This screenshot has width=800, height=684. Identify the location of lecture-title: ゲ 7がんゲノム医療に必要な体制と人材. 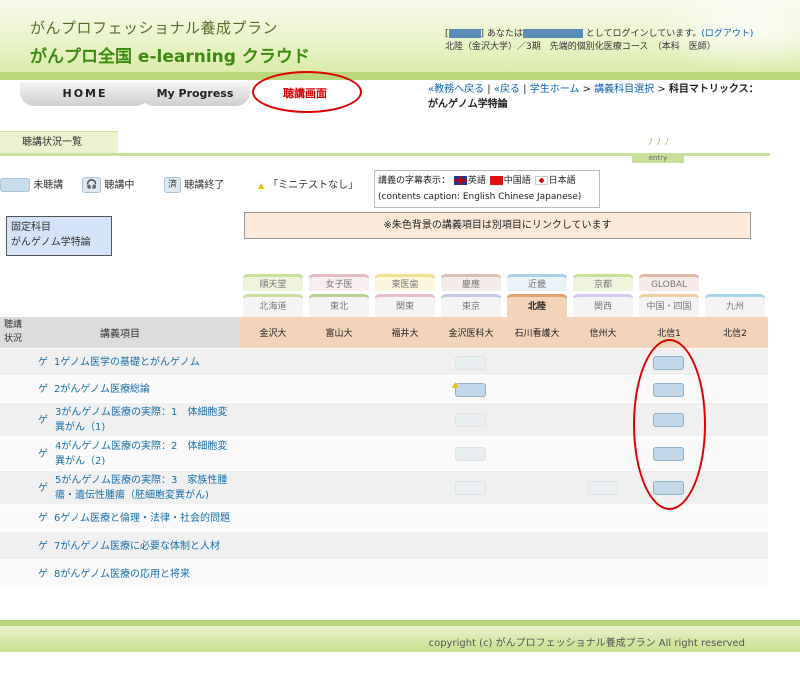
(129, 546).